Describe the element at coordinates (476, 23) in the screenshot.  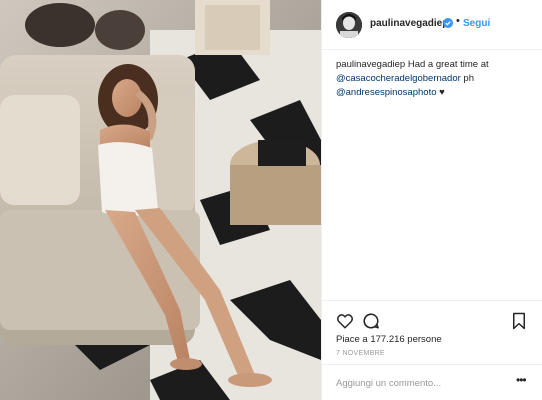
I see `follow-button: Segui` at that location.